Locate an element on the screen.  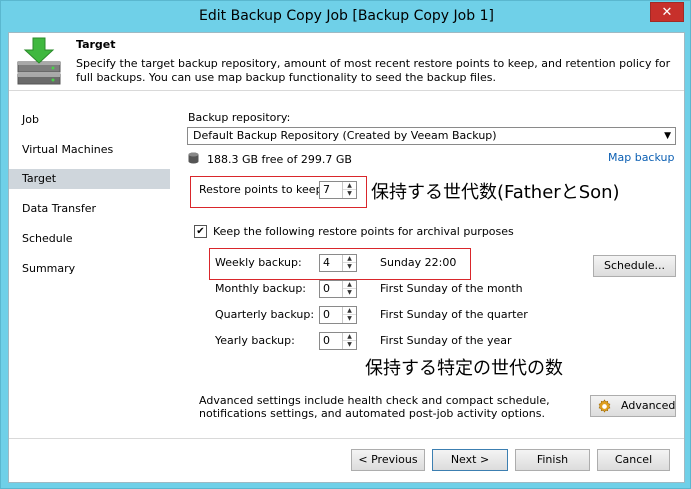
quarterly-backup-value: 0 is located at coordinates (326, 314).